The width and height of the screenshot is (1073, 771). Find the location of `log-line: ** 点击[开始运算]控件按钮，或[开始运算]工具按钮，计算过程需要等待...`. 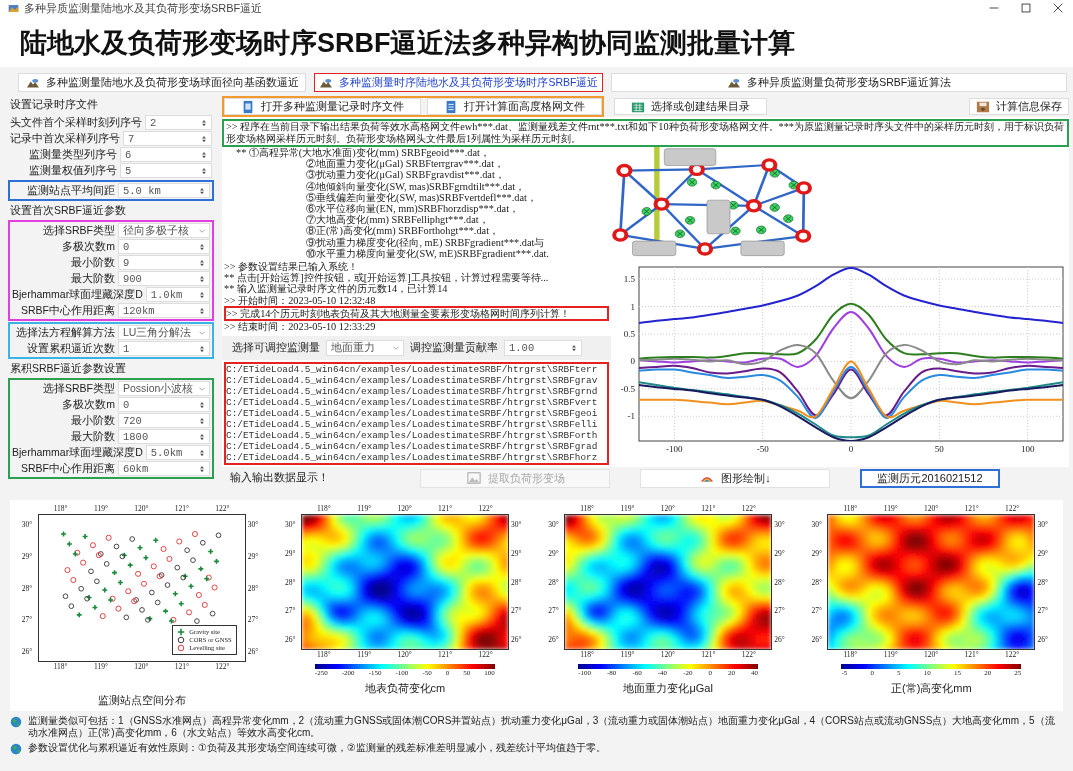

log-line: ** 点击[开始运算]控件按钮，或[开始运算]工具按钮，计算过程需要等待... is located at coordinates (387, 278).